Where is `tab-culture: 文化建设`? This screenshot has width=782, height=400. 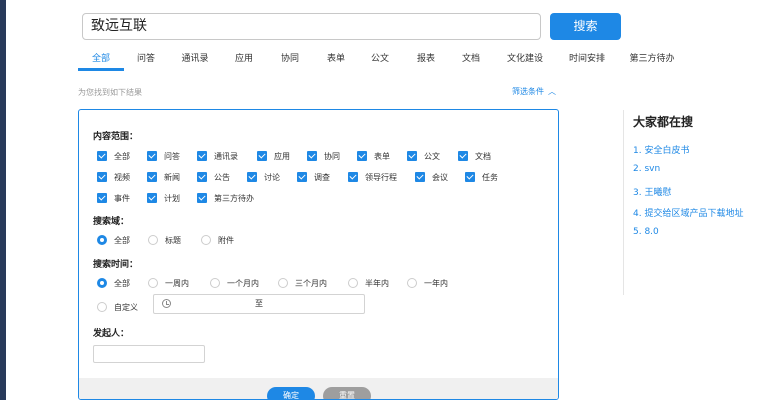 tab-culture: 文化建设 is located at coordinates (525, 62).